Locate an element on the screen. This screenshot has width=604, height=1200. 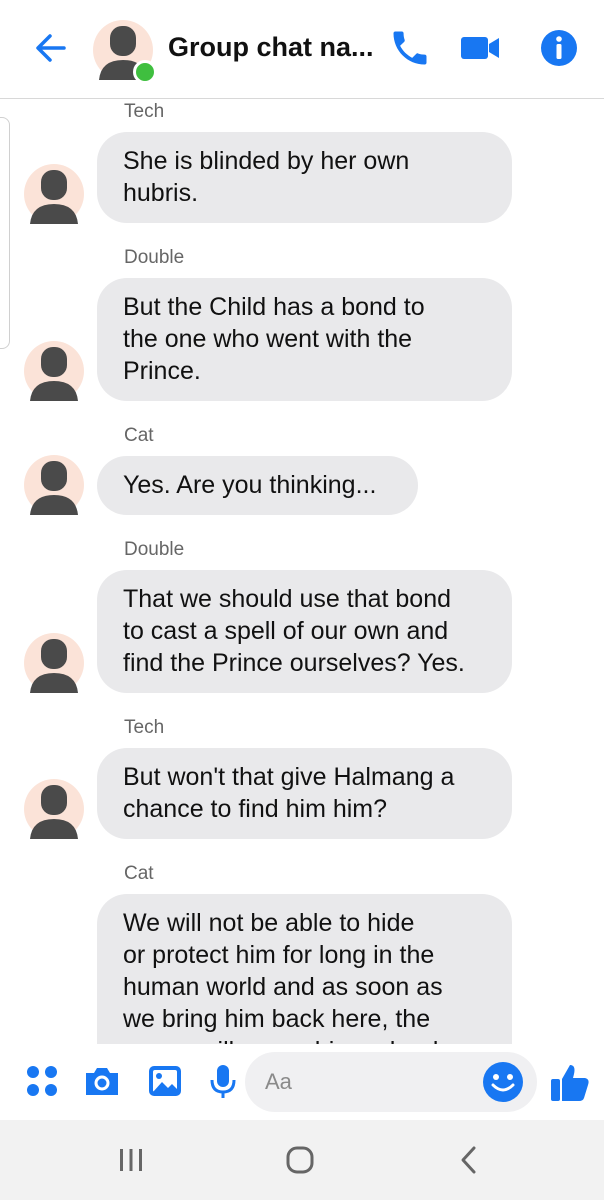
voice-call-button is located at coordinates (410, 48).